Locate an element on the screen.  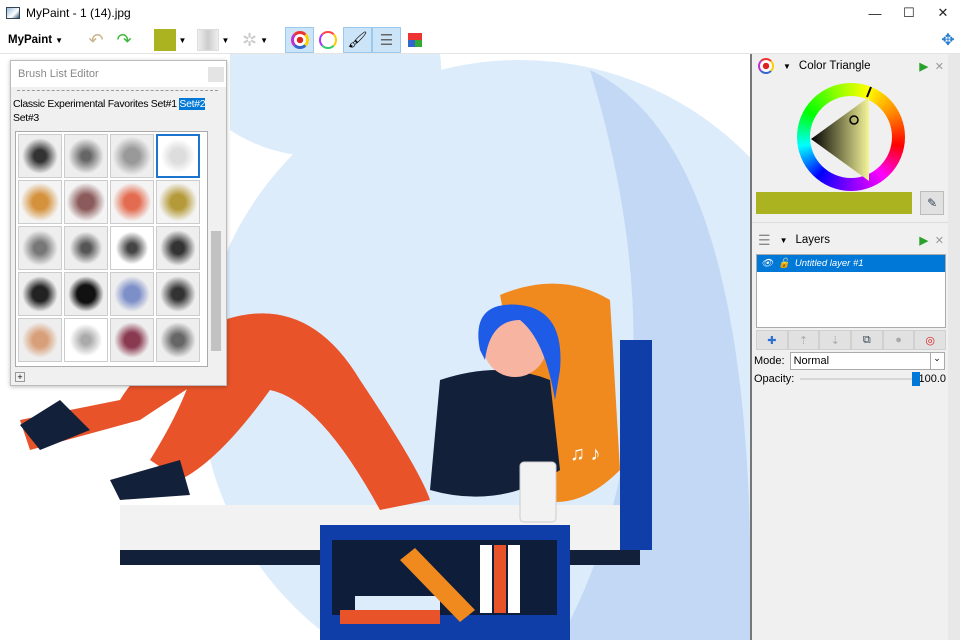
group-experimental: Experimental is located at coordinates (76, 104).